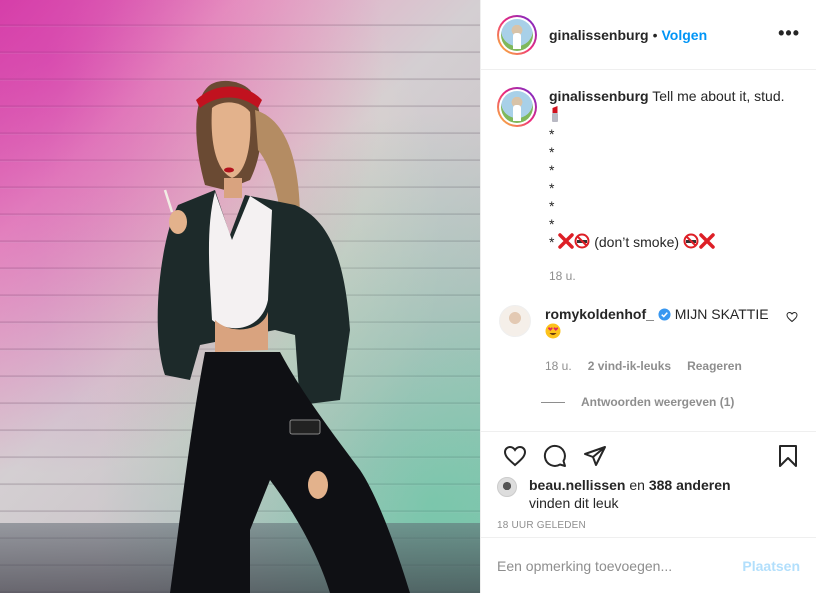 Image resolution: width=816 pixels, height=593 pixels. I want to click on caption-star: *, so click(552, 242).